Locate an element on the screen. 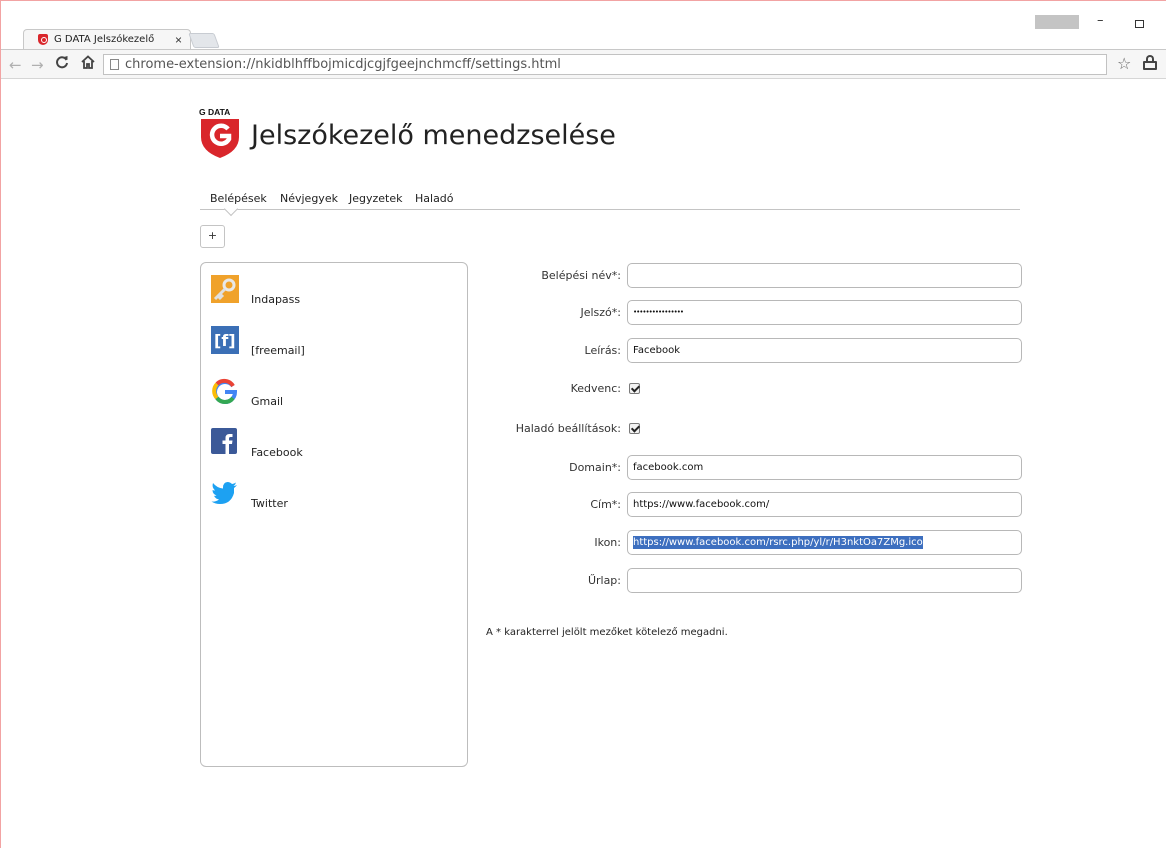 The width and height of the screenshot is (1166, 849). add-login-button: + is located at coordinates (212, 236).